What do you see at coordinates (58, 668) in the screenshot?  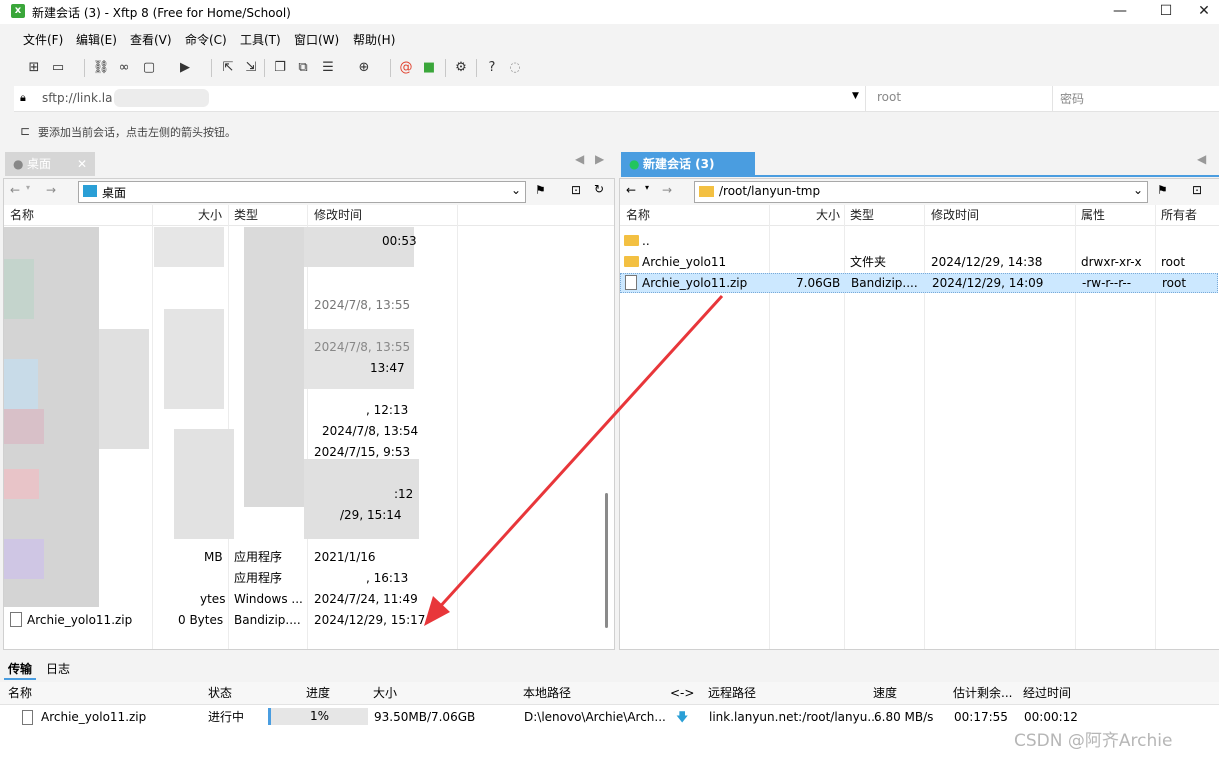 I see `tab-log: 日志` at bounding box center [58, 668].